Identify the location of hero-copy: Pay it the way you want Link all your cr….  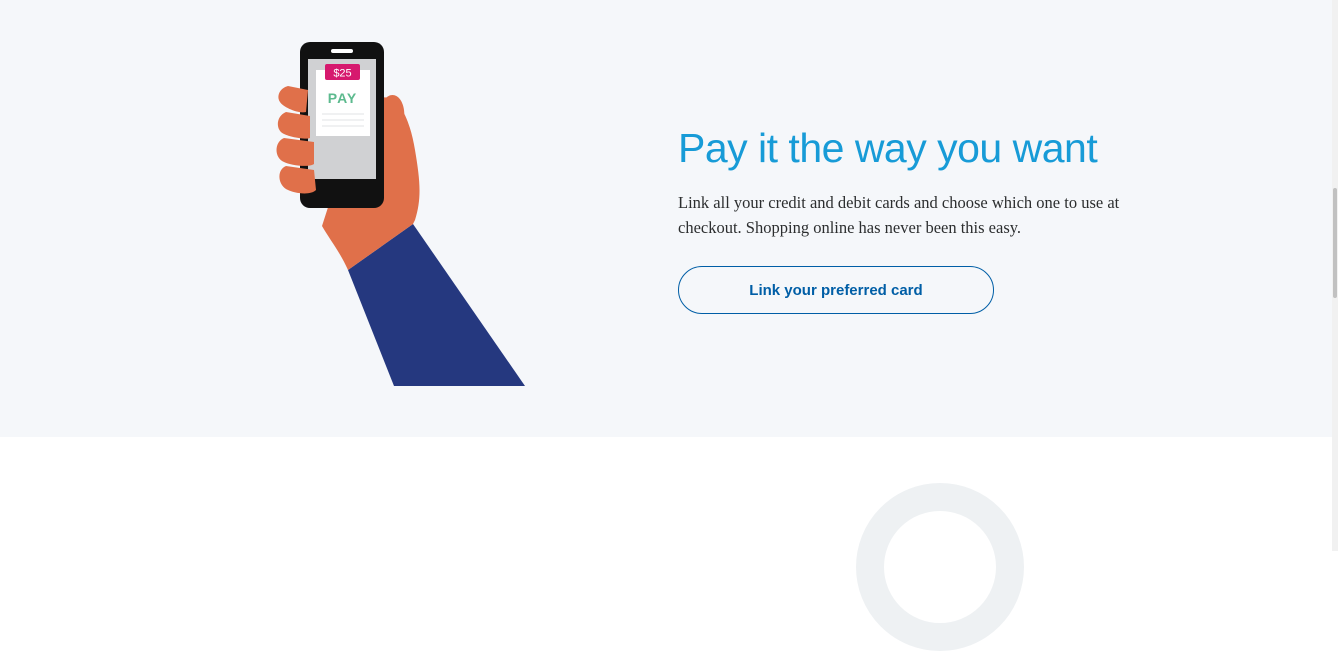
(928, 218).